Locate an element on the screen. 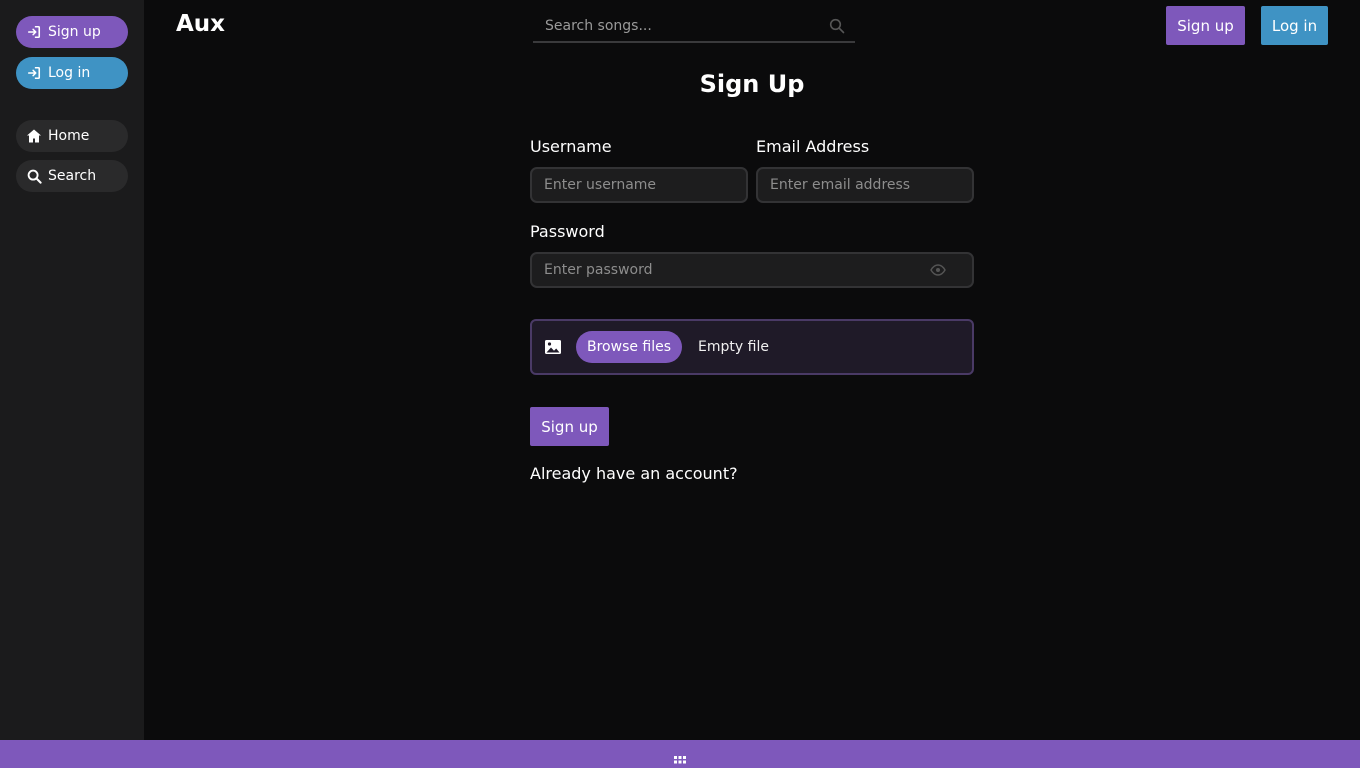 The height and width of the screenshot is (768, 1360). sidebar-signup-button: Sign up is located at coordinates (72, 32).